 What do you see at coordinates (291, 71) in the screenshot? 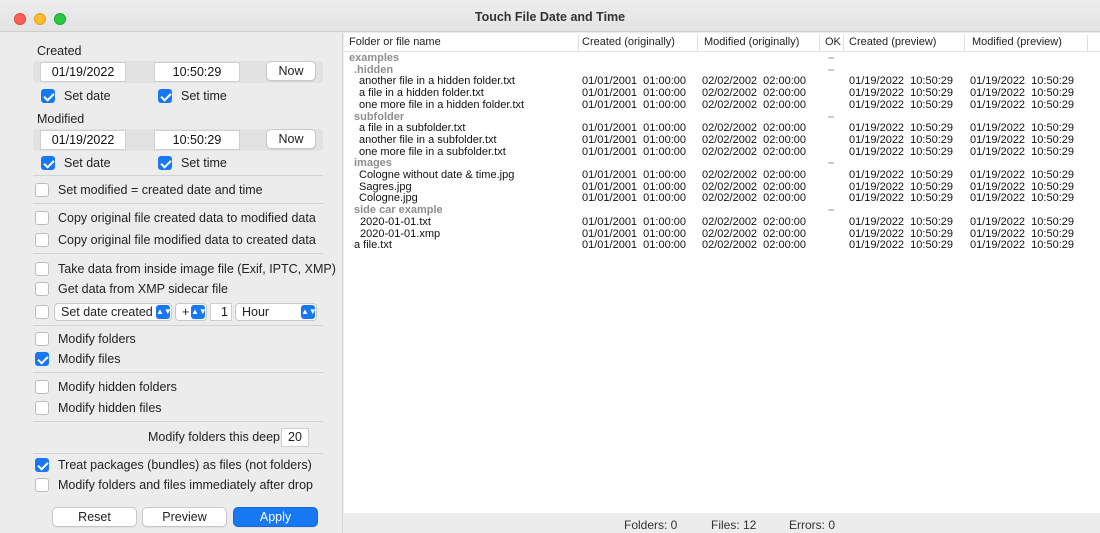
I see `created-now-button: Now` at bounding box center [291, 71].